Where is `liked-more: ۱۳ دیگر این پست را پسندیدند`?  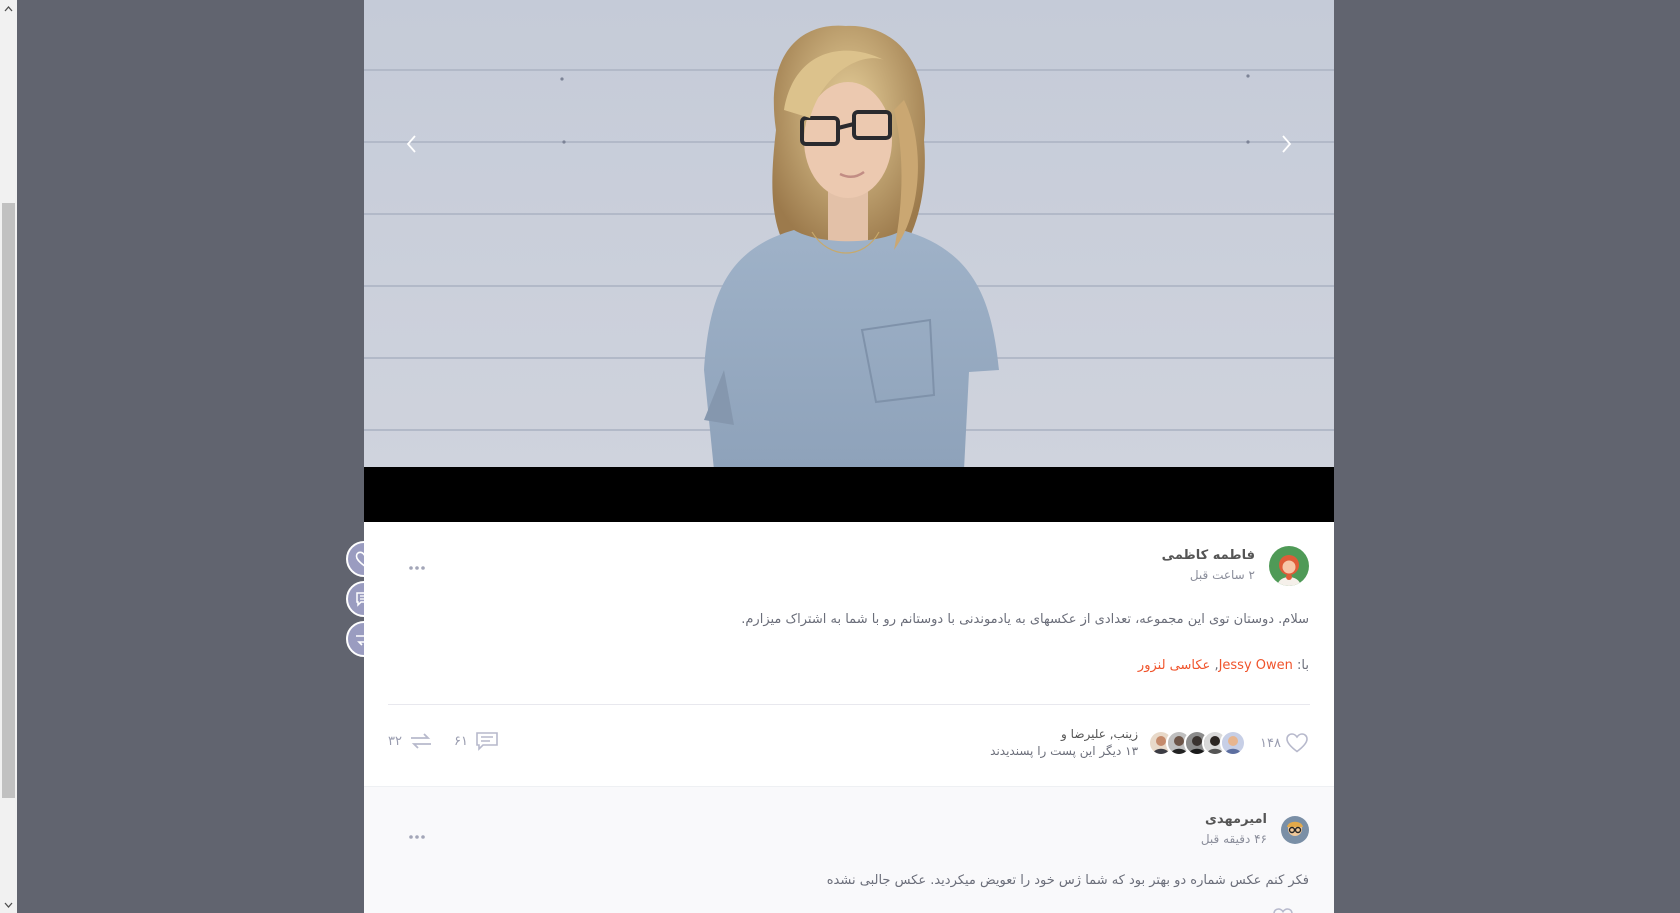 liked-more: ۱۳ دیگر این پست را پسندیدند is located at coordinates (1064, 751).